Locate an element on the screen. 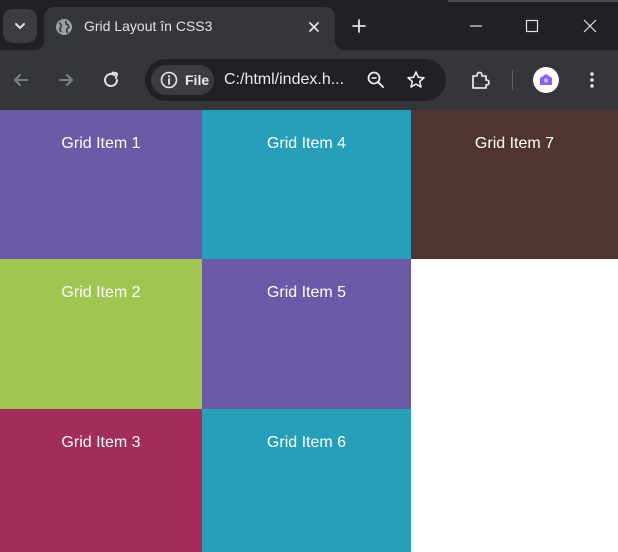 The height and width of the screenshot is (552, 618). plus-icon is located at coordinates (359, 26).